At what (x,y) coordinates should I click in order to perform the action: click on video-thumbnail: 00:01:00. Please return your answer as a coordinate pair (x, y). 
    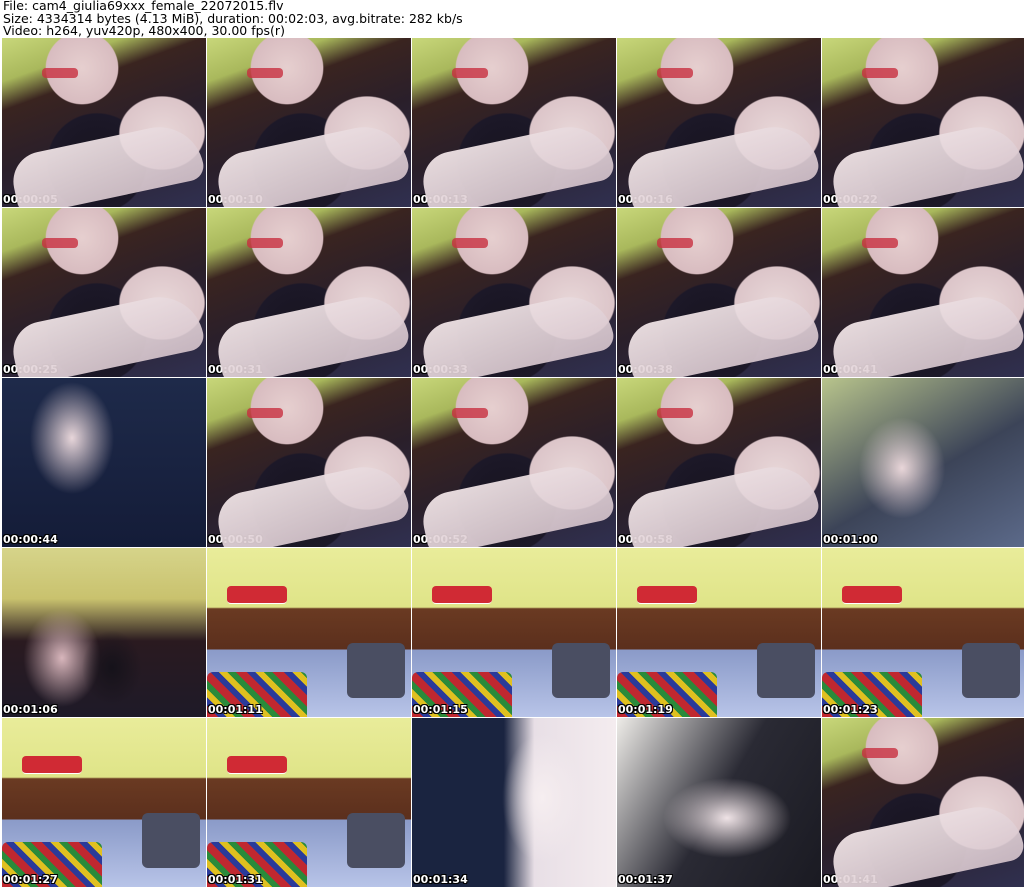
    Looking at the image, I should click on (923, 463).